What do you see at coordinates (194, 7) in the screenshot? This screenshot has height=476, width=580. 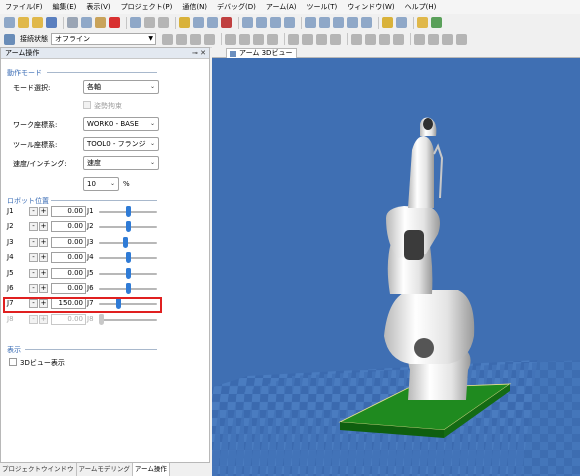 I see `menu-communication: 通信(N)` at bounding box center [194, 7].